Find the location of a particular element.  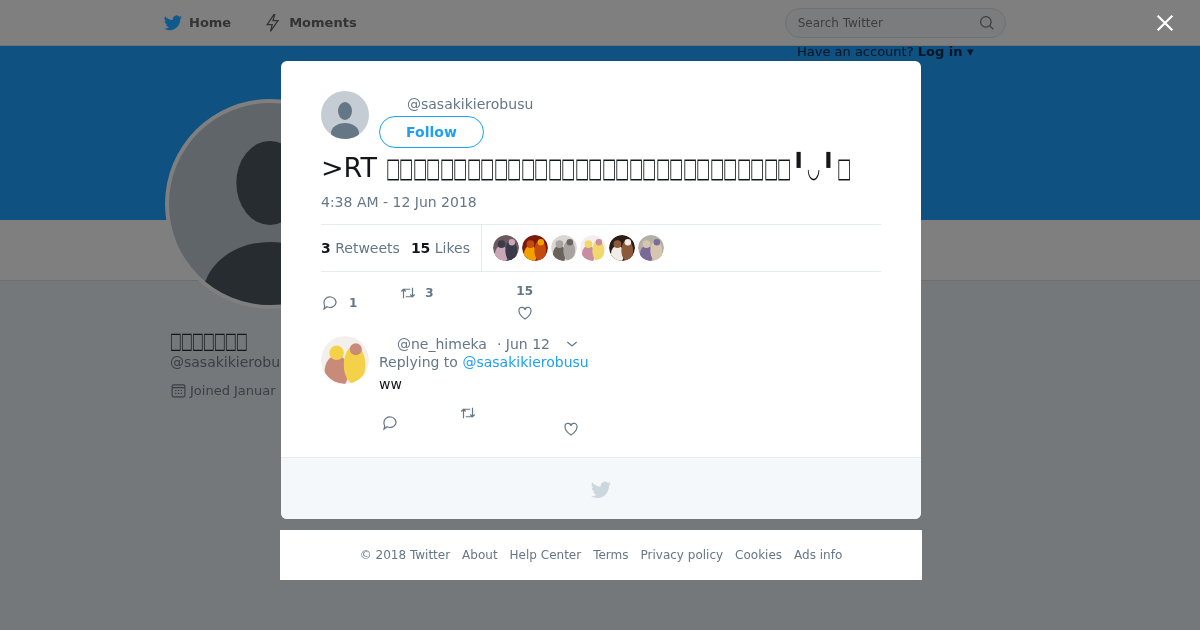

footer-link: About is located at coordinates (480, 555).